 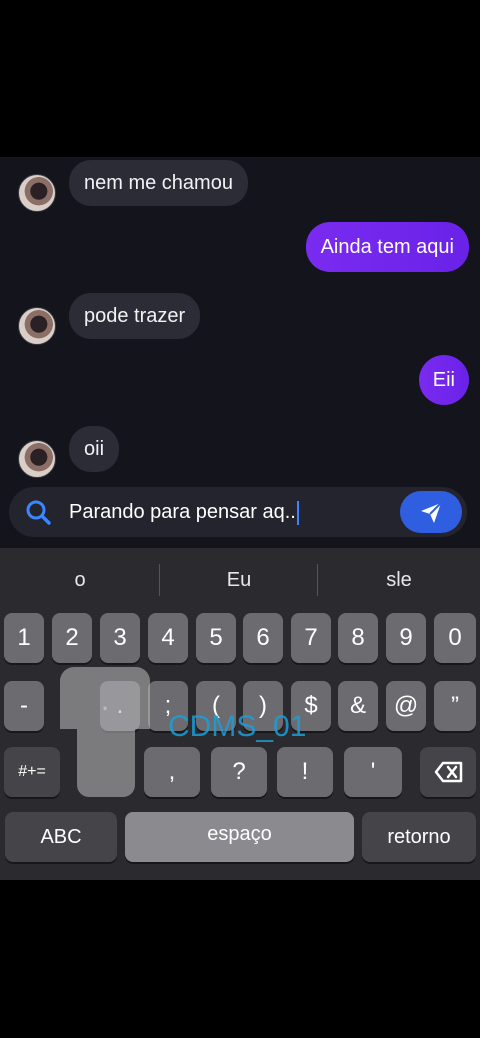 What do you see at coordinates (72, 638) in the screenshot?
I see `key-2: 2` at bounding box center [72, 638].